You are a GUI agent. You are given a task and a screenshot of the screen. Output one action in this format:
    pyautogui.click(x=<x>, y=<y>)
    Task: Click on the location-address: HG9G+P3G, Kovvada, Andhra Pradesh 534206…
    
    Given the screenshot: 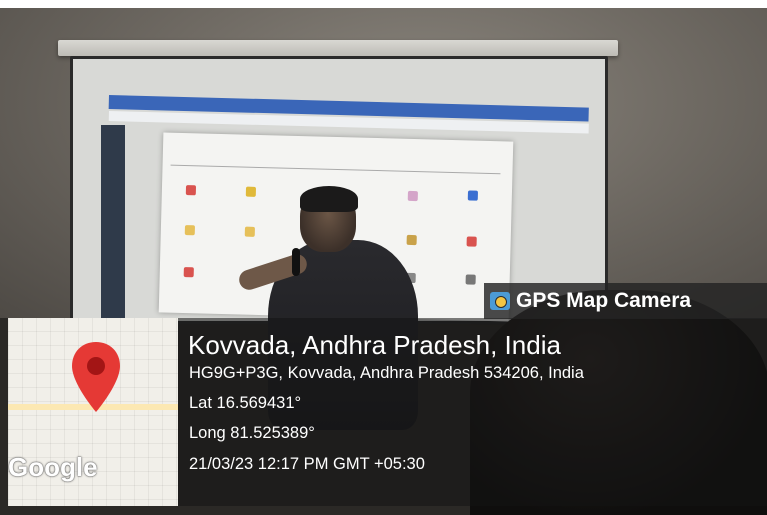 What is the action you would take?
    pyautogui.click(x=386, y=373)
    